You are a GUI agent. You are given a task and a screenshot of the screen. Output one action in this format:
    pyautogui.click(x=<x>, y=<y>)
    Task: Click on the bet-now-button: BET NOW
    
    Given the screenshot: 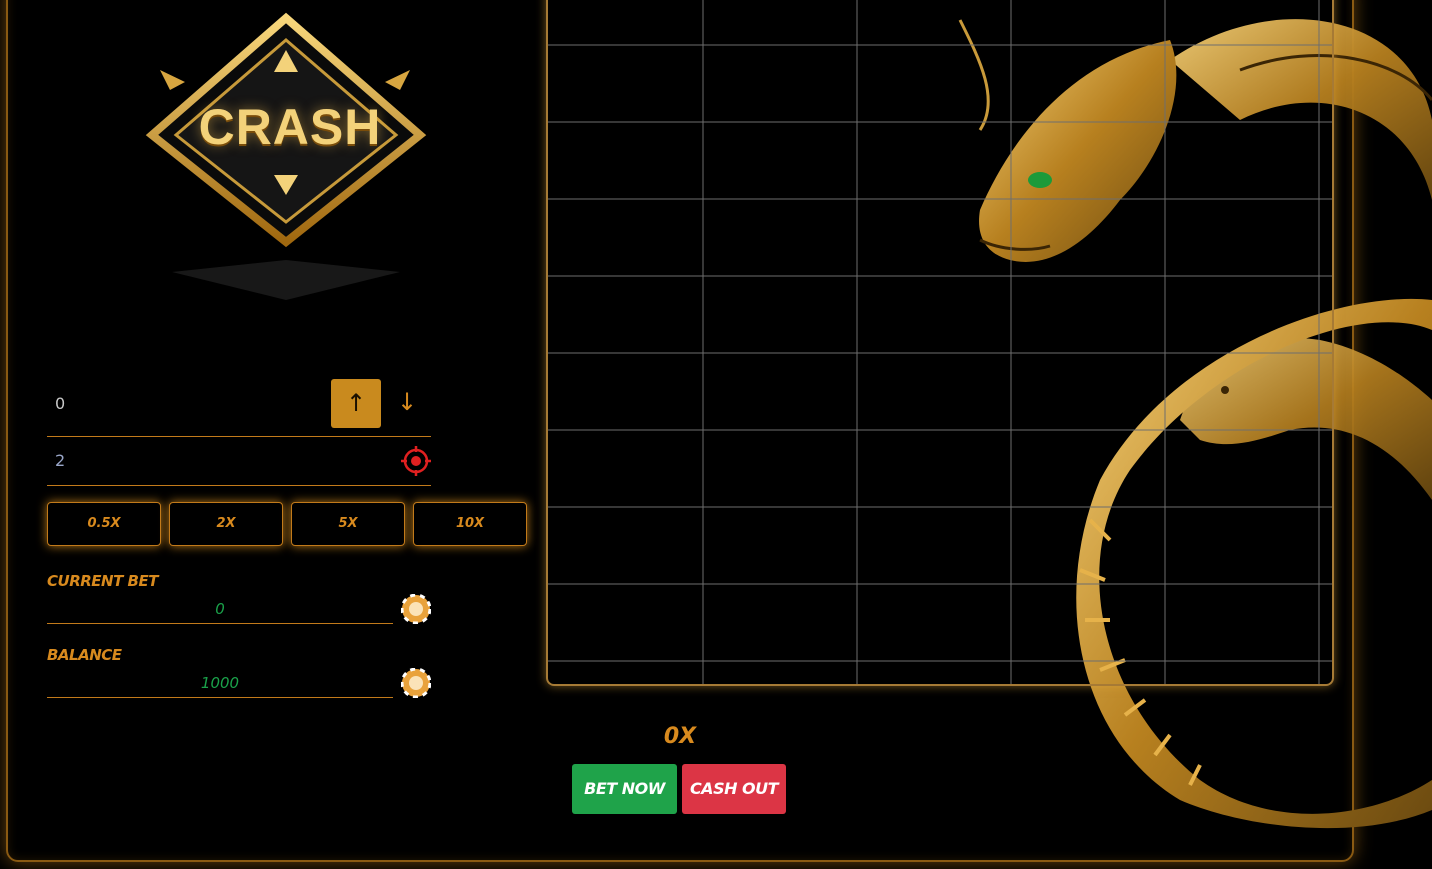 What is the action you would take?
    pyautogui.click(x=624, y=789)
    